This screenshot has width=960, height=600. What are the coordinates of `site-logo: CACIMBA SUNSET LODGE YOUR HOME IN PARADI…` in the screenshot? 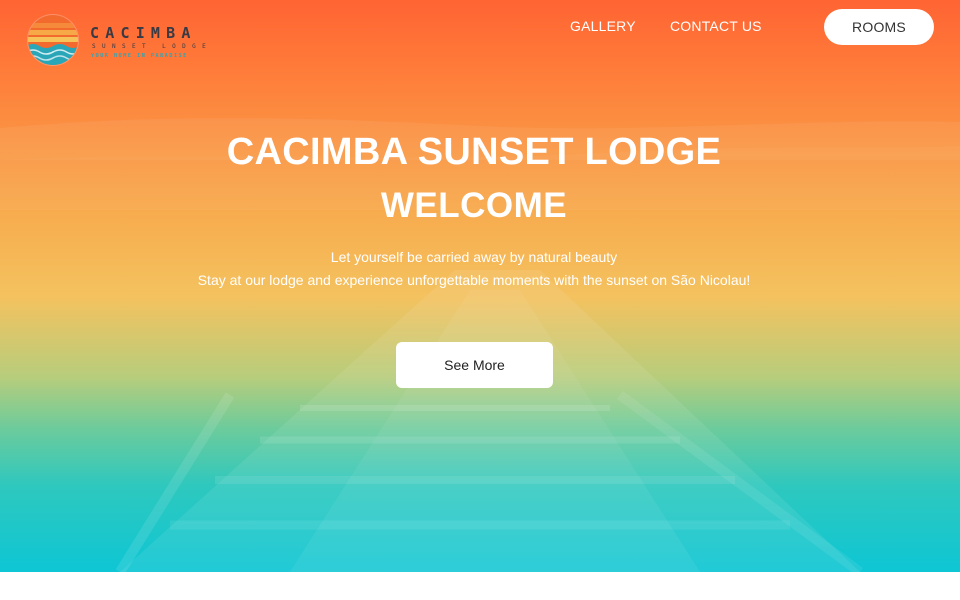 It's located at (124, 41).